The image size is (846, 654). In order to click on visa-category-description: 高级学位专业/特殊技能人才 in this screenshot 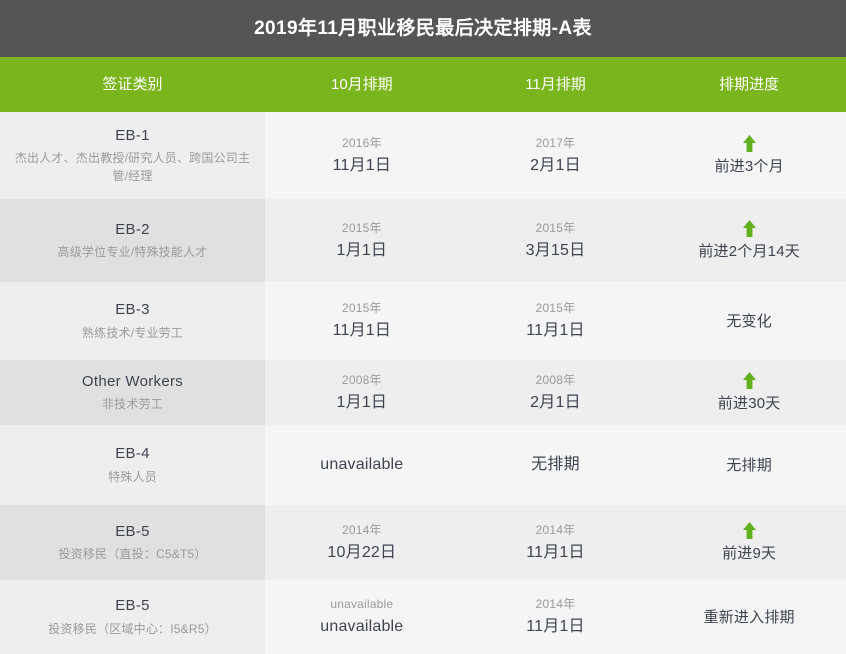, I will do `click(132, 252)`.